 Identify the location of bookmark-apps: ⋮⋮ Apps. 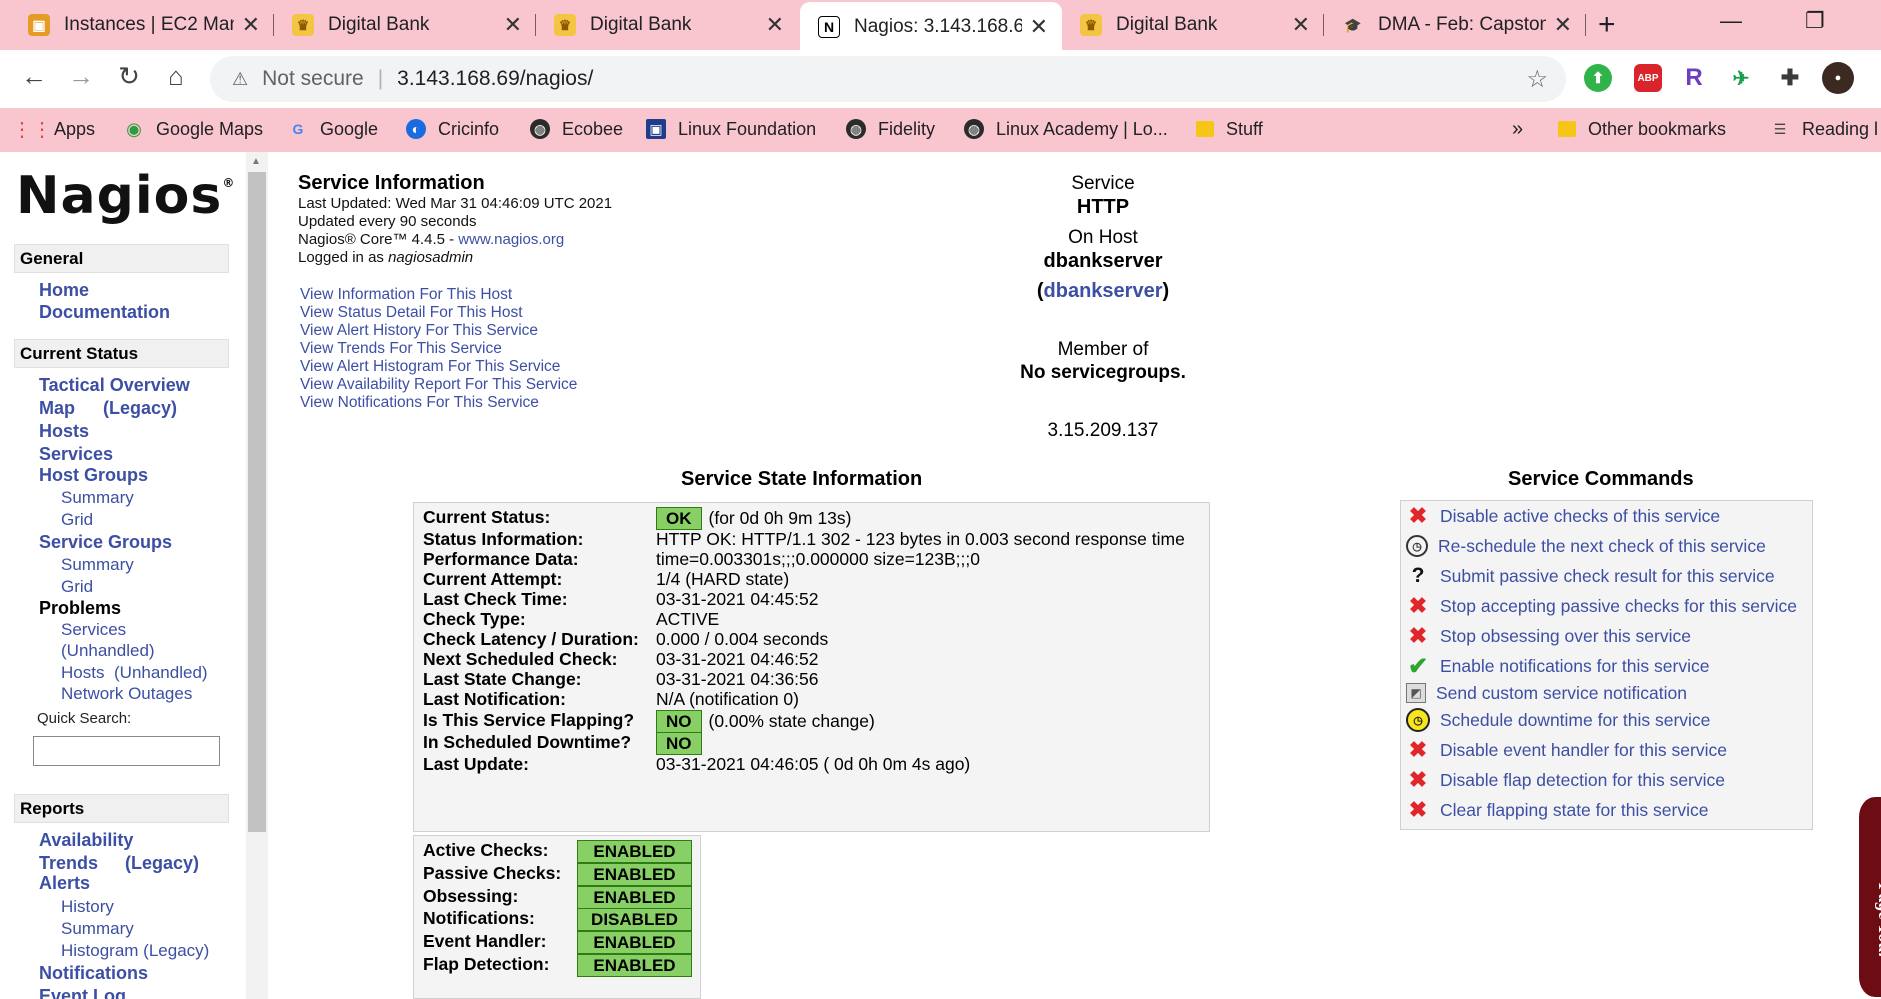
(53, 129).